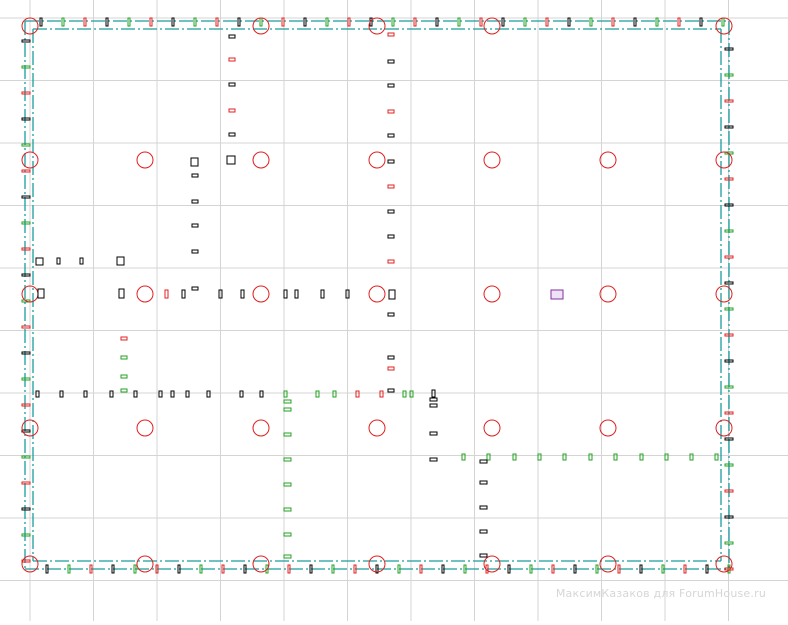 The height and width of the screenshot is (625, 788). I want to click on watermark: МаксимКазаков для ForumHouse.ru, so click(660, 593).